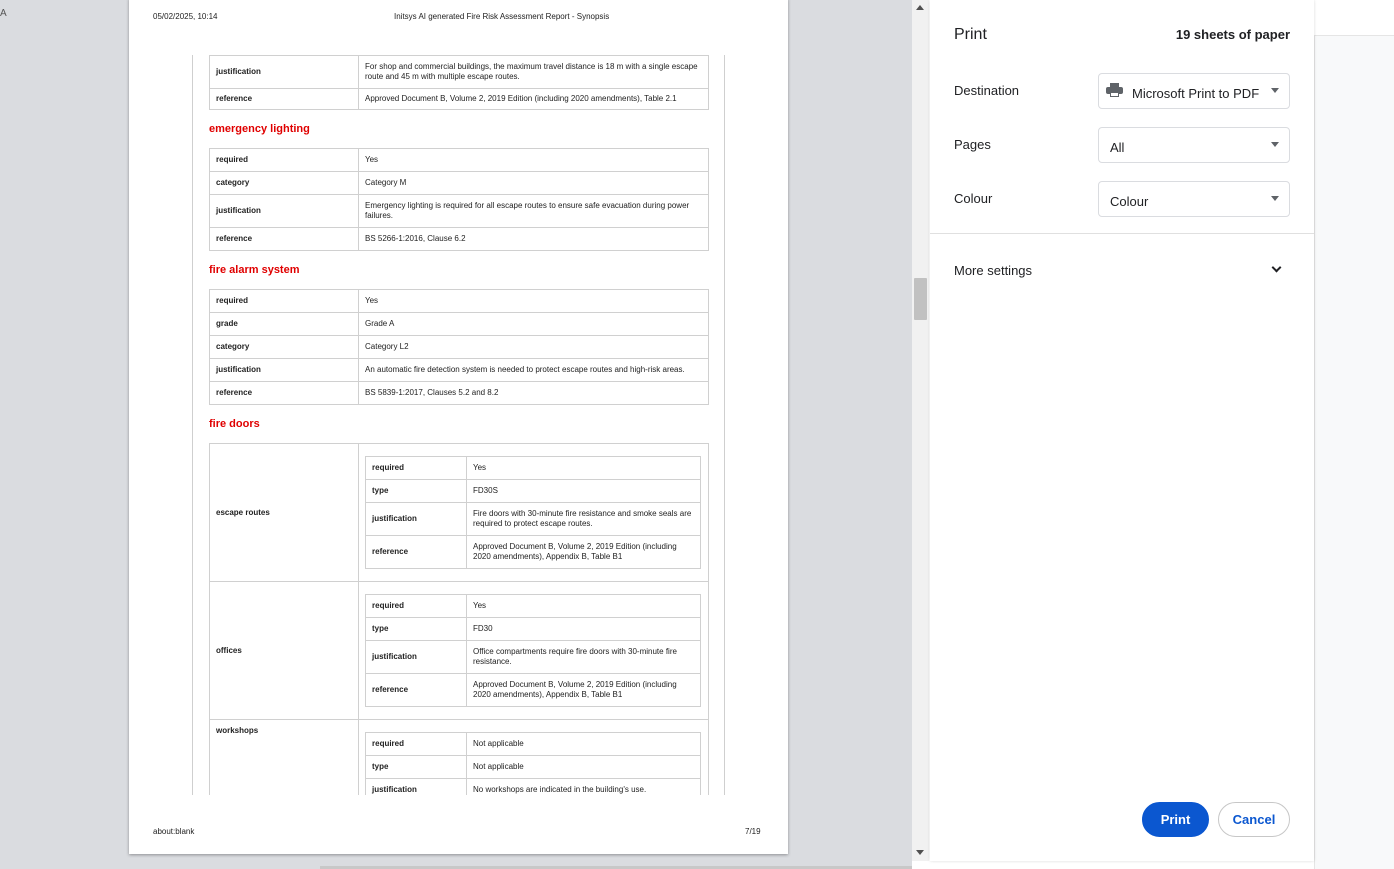 The image size is (1394, 869). What do you see at coordinates (1196, 93) in the screenshot?
I see `destination-value: Microsoft Print to PDF` at bounding box center [1196, 93].